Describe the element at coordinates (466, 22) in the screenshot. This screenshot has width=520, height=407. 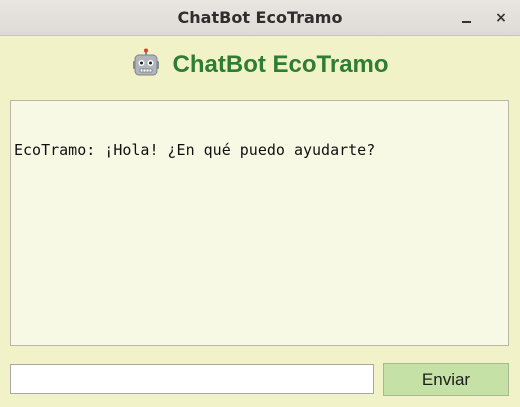
I see `minimize-icon` at that location.